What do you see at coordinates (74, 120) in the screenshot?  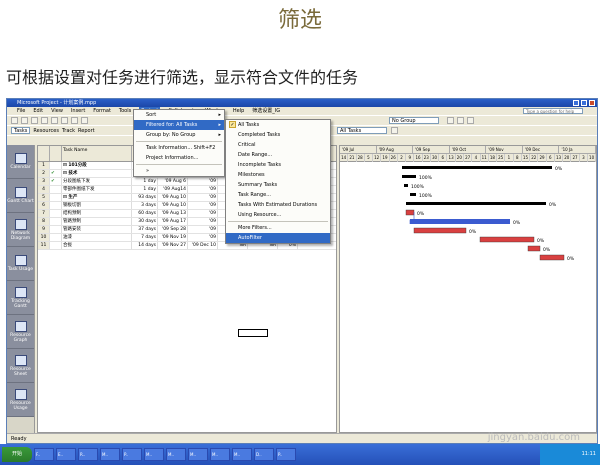 I see `copy-icon` at bounding box center [74, 120].